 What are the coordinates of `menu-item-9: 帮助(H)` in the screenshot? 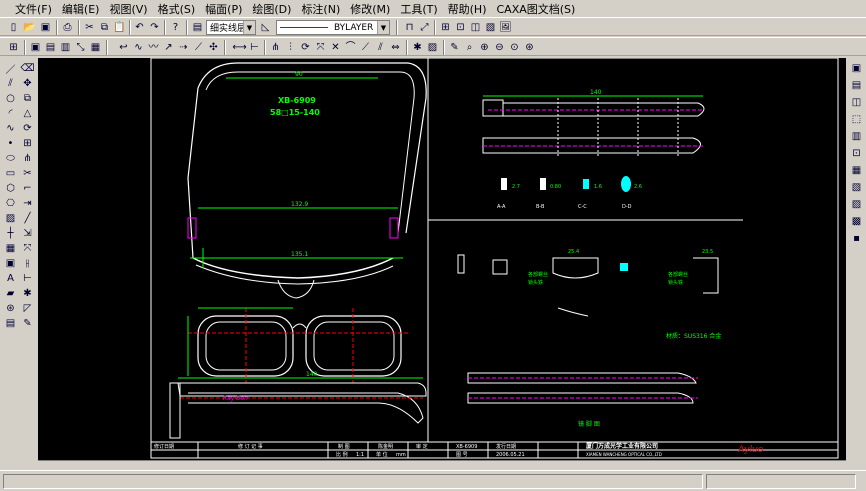 It's located at (467, 9).